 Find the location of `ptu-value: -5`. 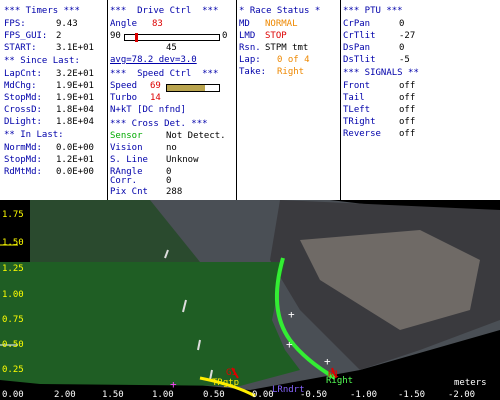

ptu-value: -5 is located at coordinates (404, 60).